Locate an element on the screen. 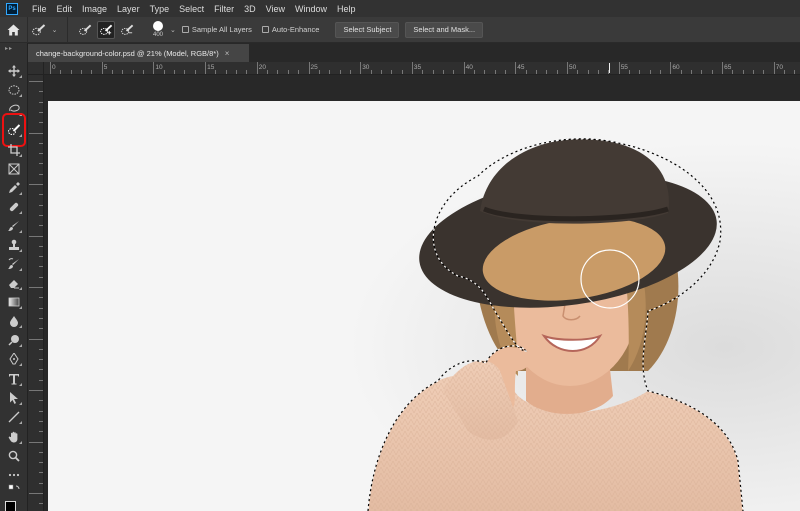  panel-collapse-icon: ▸▸ is located at coordinates (9, 48).